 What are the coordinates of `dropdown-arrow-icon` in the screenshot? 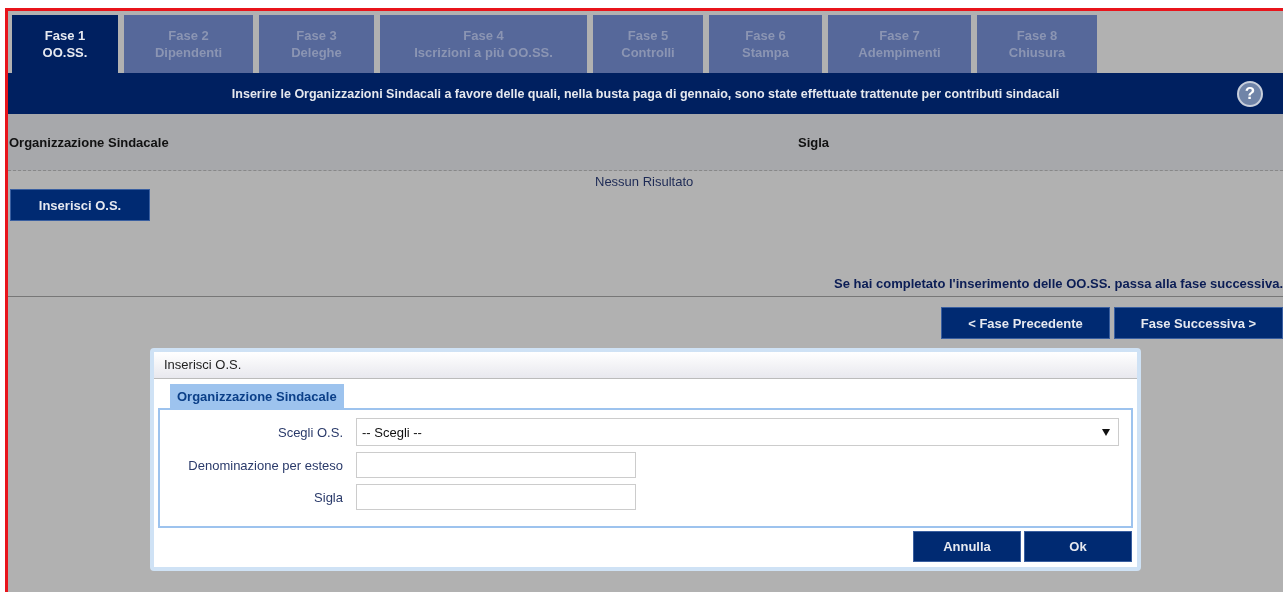 It's located at (1106, 432).